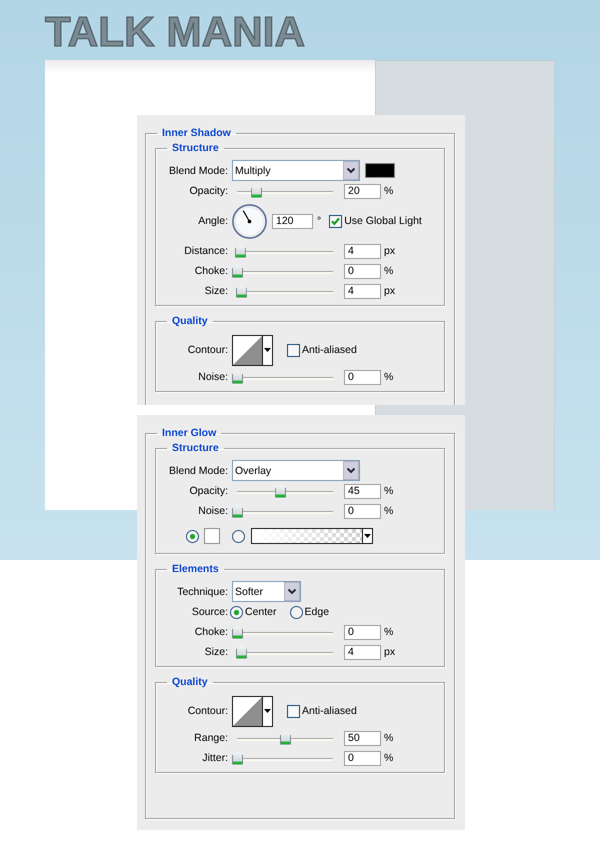 The height and width of the screenshot is (842, 600). Describe the element at coordinates (319, 221) in the screenshot. I see `unit-label: °` at that location.